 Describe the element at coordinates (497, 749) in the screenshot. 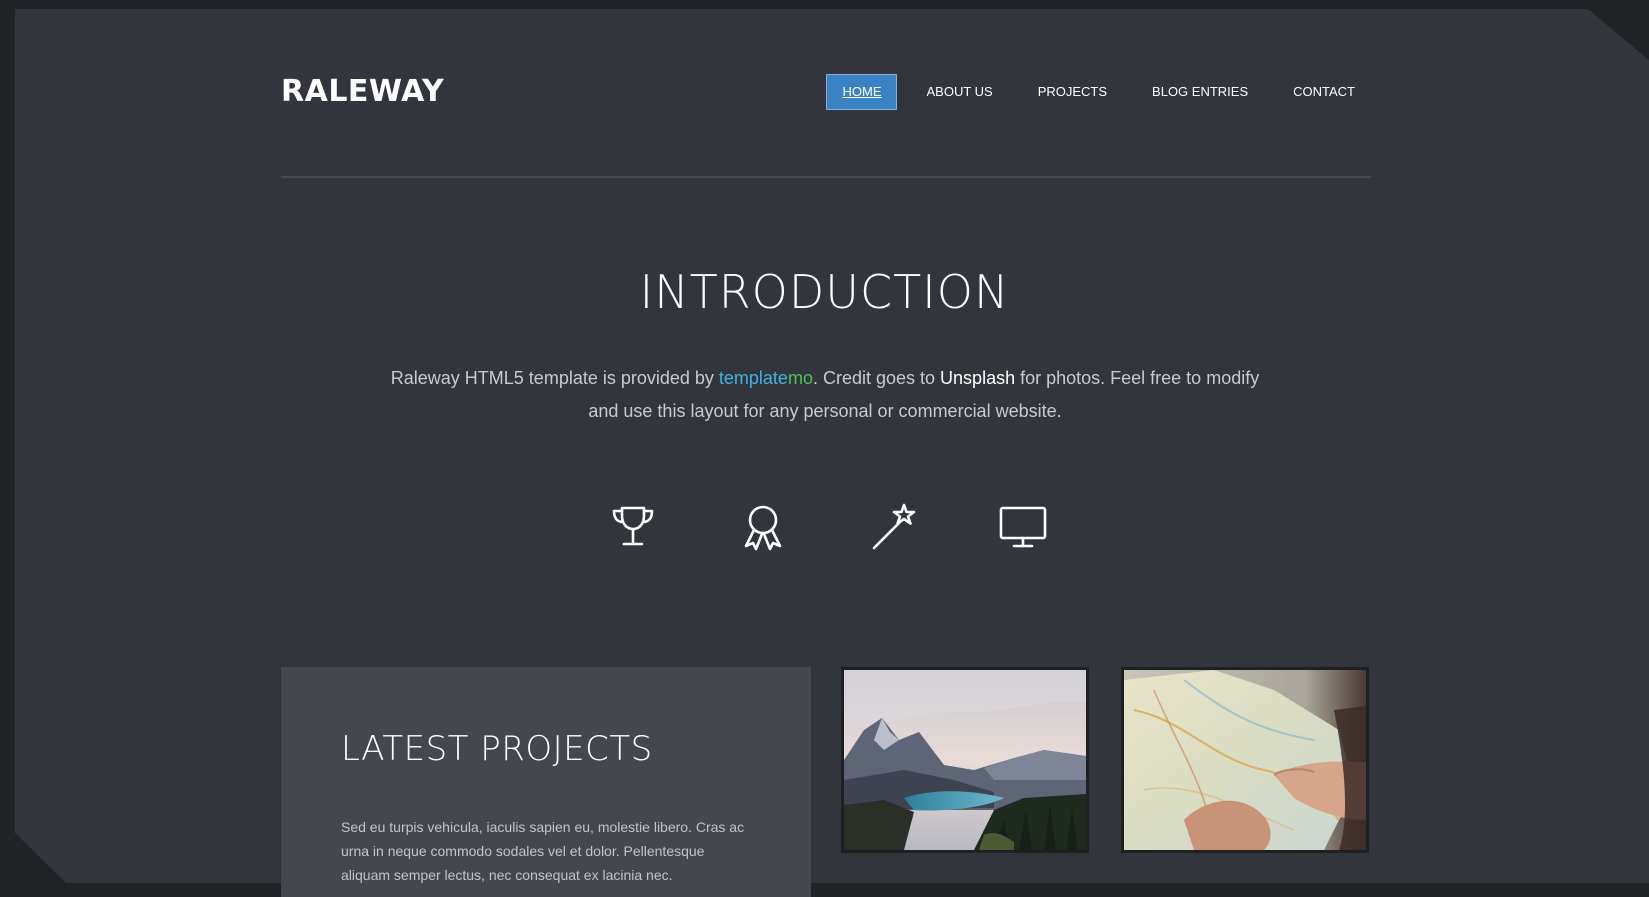

I see `latest-projects-title: LATEST PROJECTS` at that location.